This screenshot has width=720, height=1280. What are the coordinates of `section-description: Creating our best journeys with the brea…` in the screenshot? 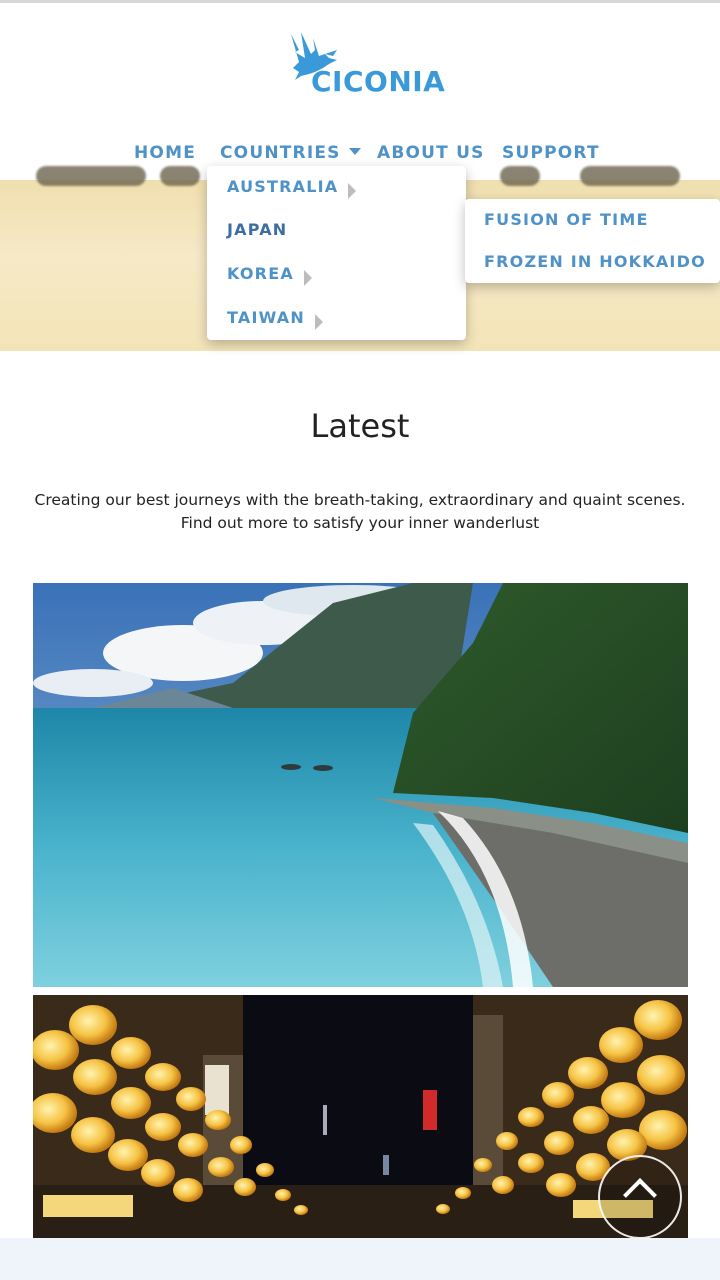 It's located at (360, 512).